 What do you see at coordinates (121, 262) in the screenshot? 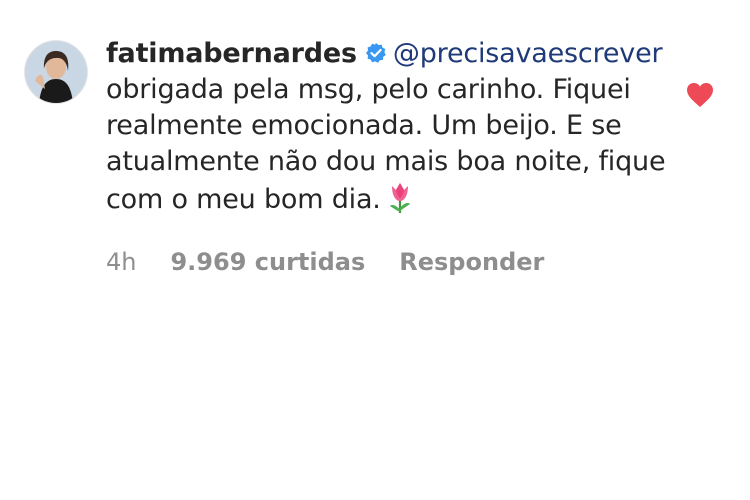
I see `timestamp: 4h` at bounding box center [121, 262].